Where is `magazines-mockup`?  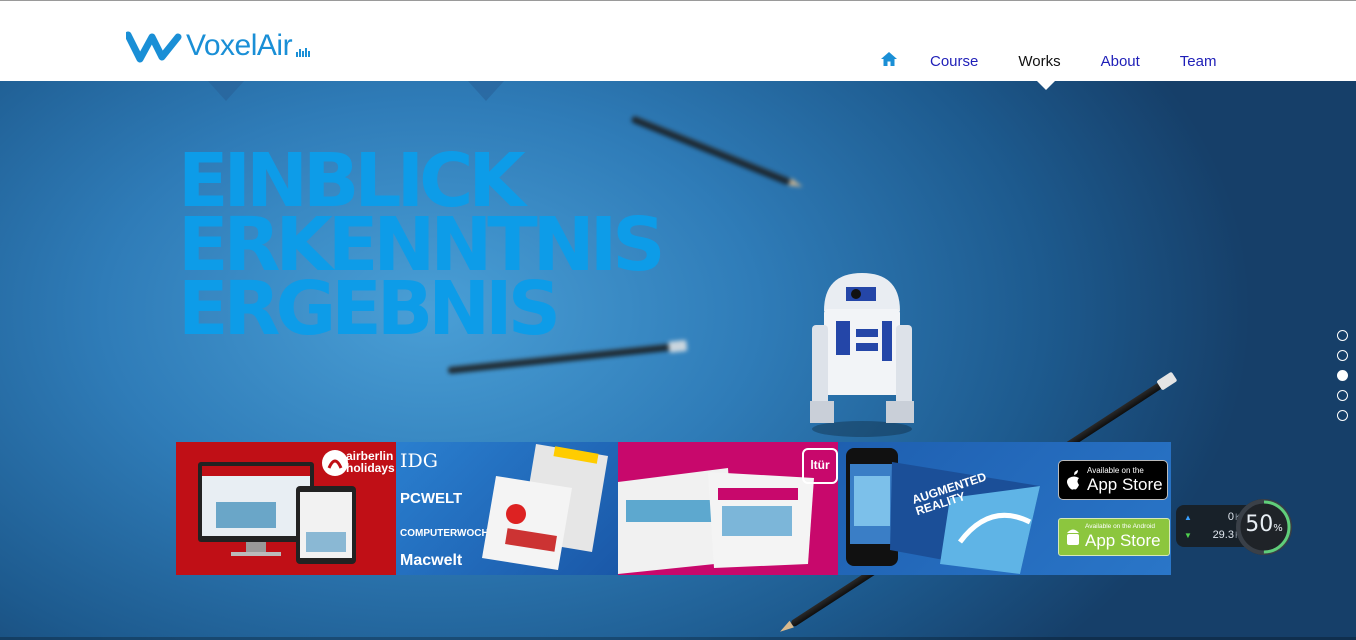
magazines-mockup is located at coordinates (545, 507).